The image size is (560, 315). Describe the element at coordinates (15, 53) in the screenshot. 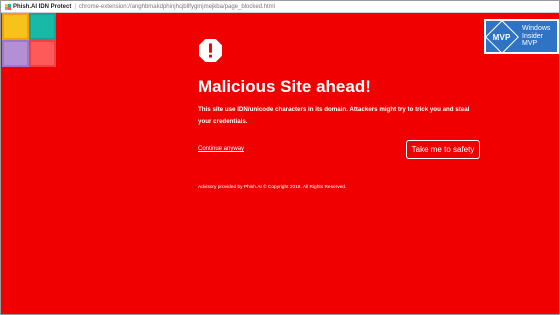

I see `logo-tile-purple` at that location.